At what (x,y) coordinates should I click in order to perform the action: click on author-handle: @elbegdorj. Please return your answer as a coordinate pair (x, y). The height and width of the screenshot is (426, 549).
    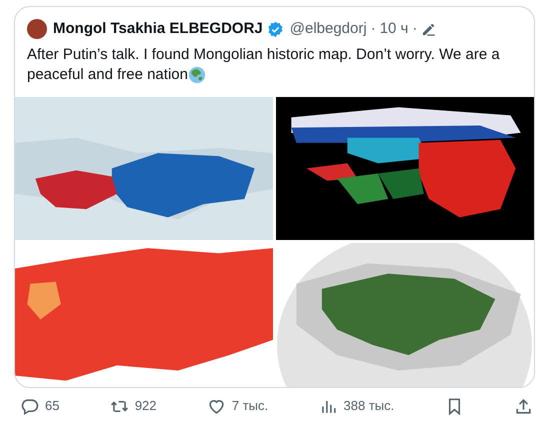
    Looking at the image, I should click on (328, 29).